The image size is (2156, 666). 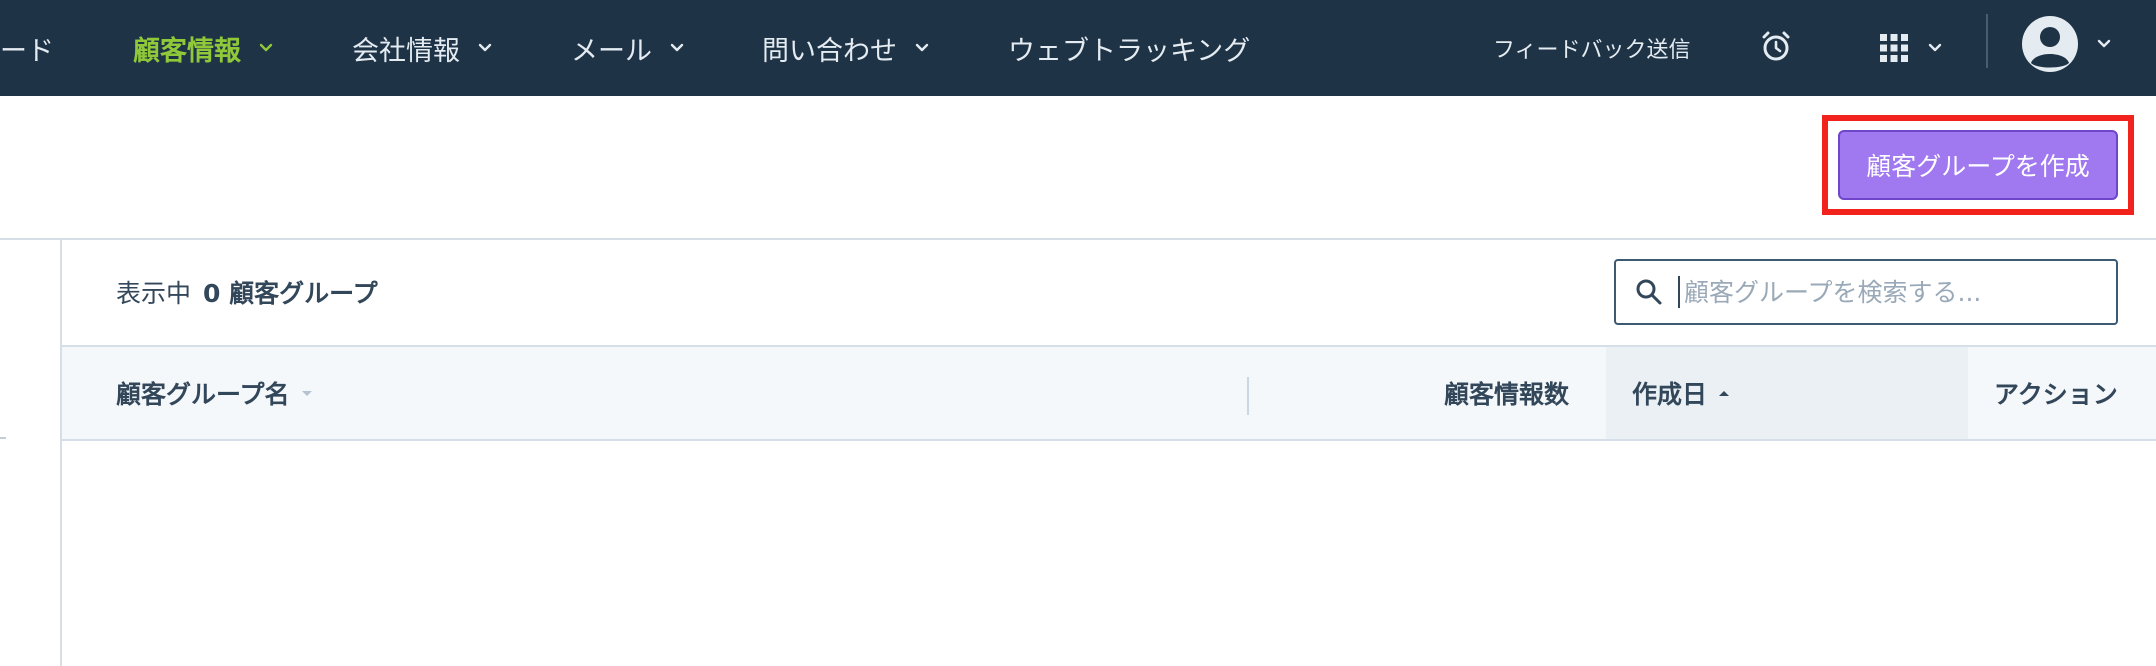 What do you see at coordinates (187, 51) in the screenshot?
I see `nav-item-label: 顧客情報` at bounding box center [187, 51].